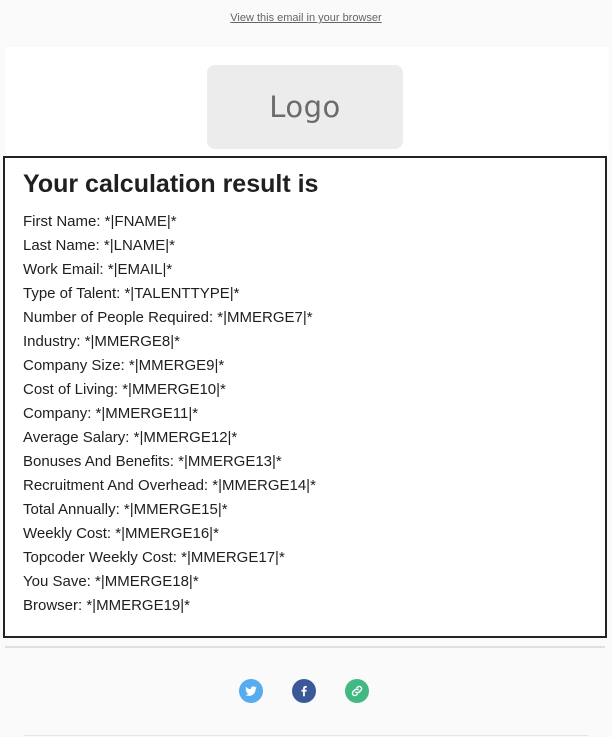  I want to click on twitter-icon, so click(251, 691).